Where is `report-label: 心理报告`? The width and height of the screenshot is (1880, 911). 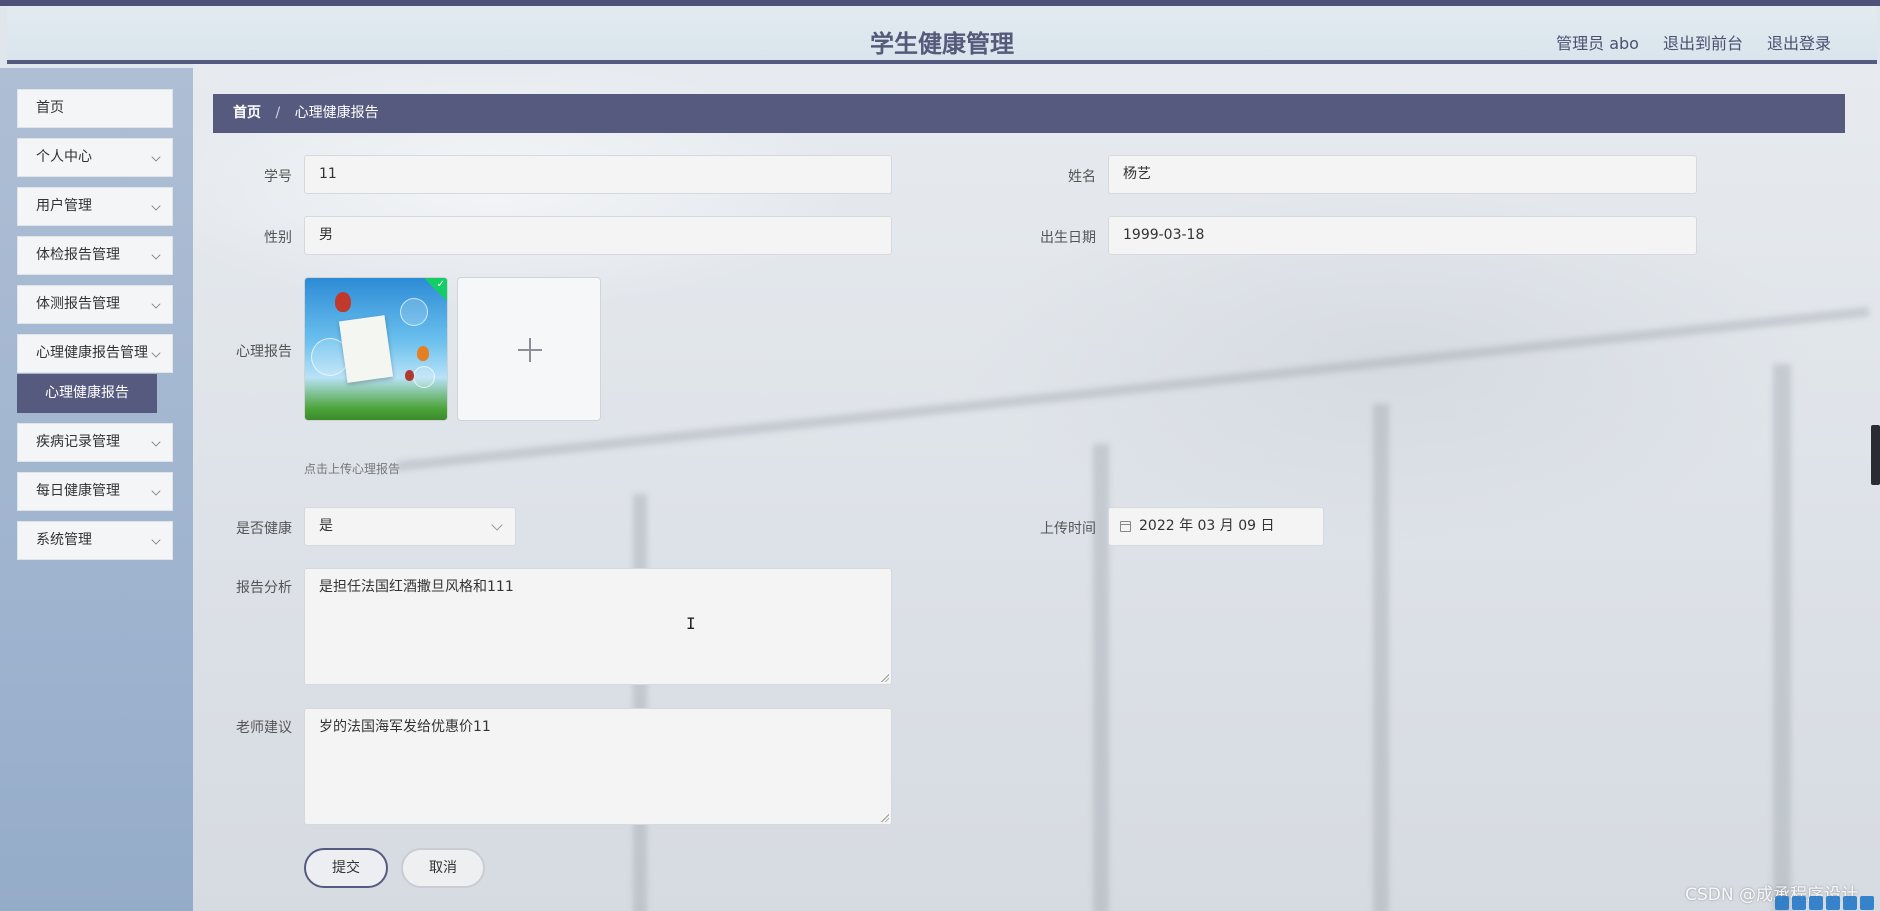
report-label: 心理报告 is located at coordinates (264, 352).